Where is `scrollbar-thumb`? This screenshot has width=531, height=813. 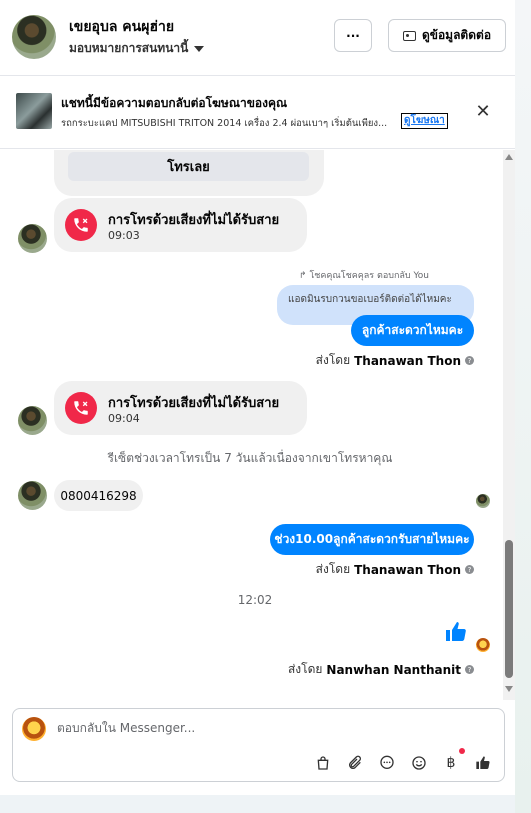 scrollbar-thumb is located at coordinates (509, 609).